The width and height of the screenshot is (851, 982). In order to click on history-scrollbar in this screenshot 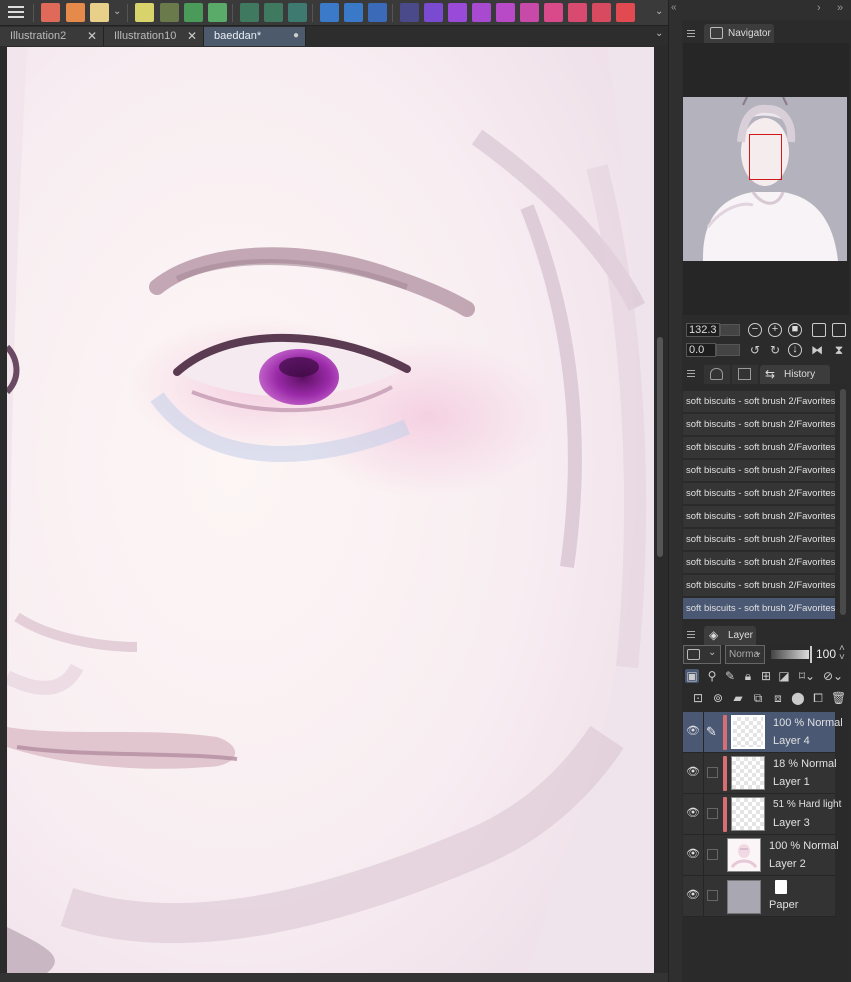, I will do `click(843, 504)`.